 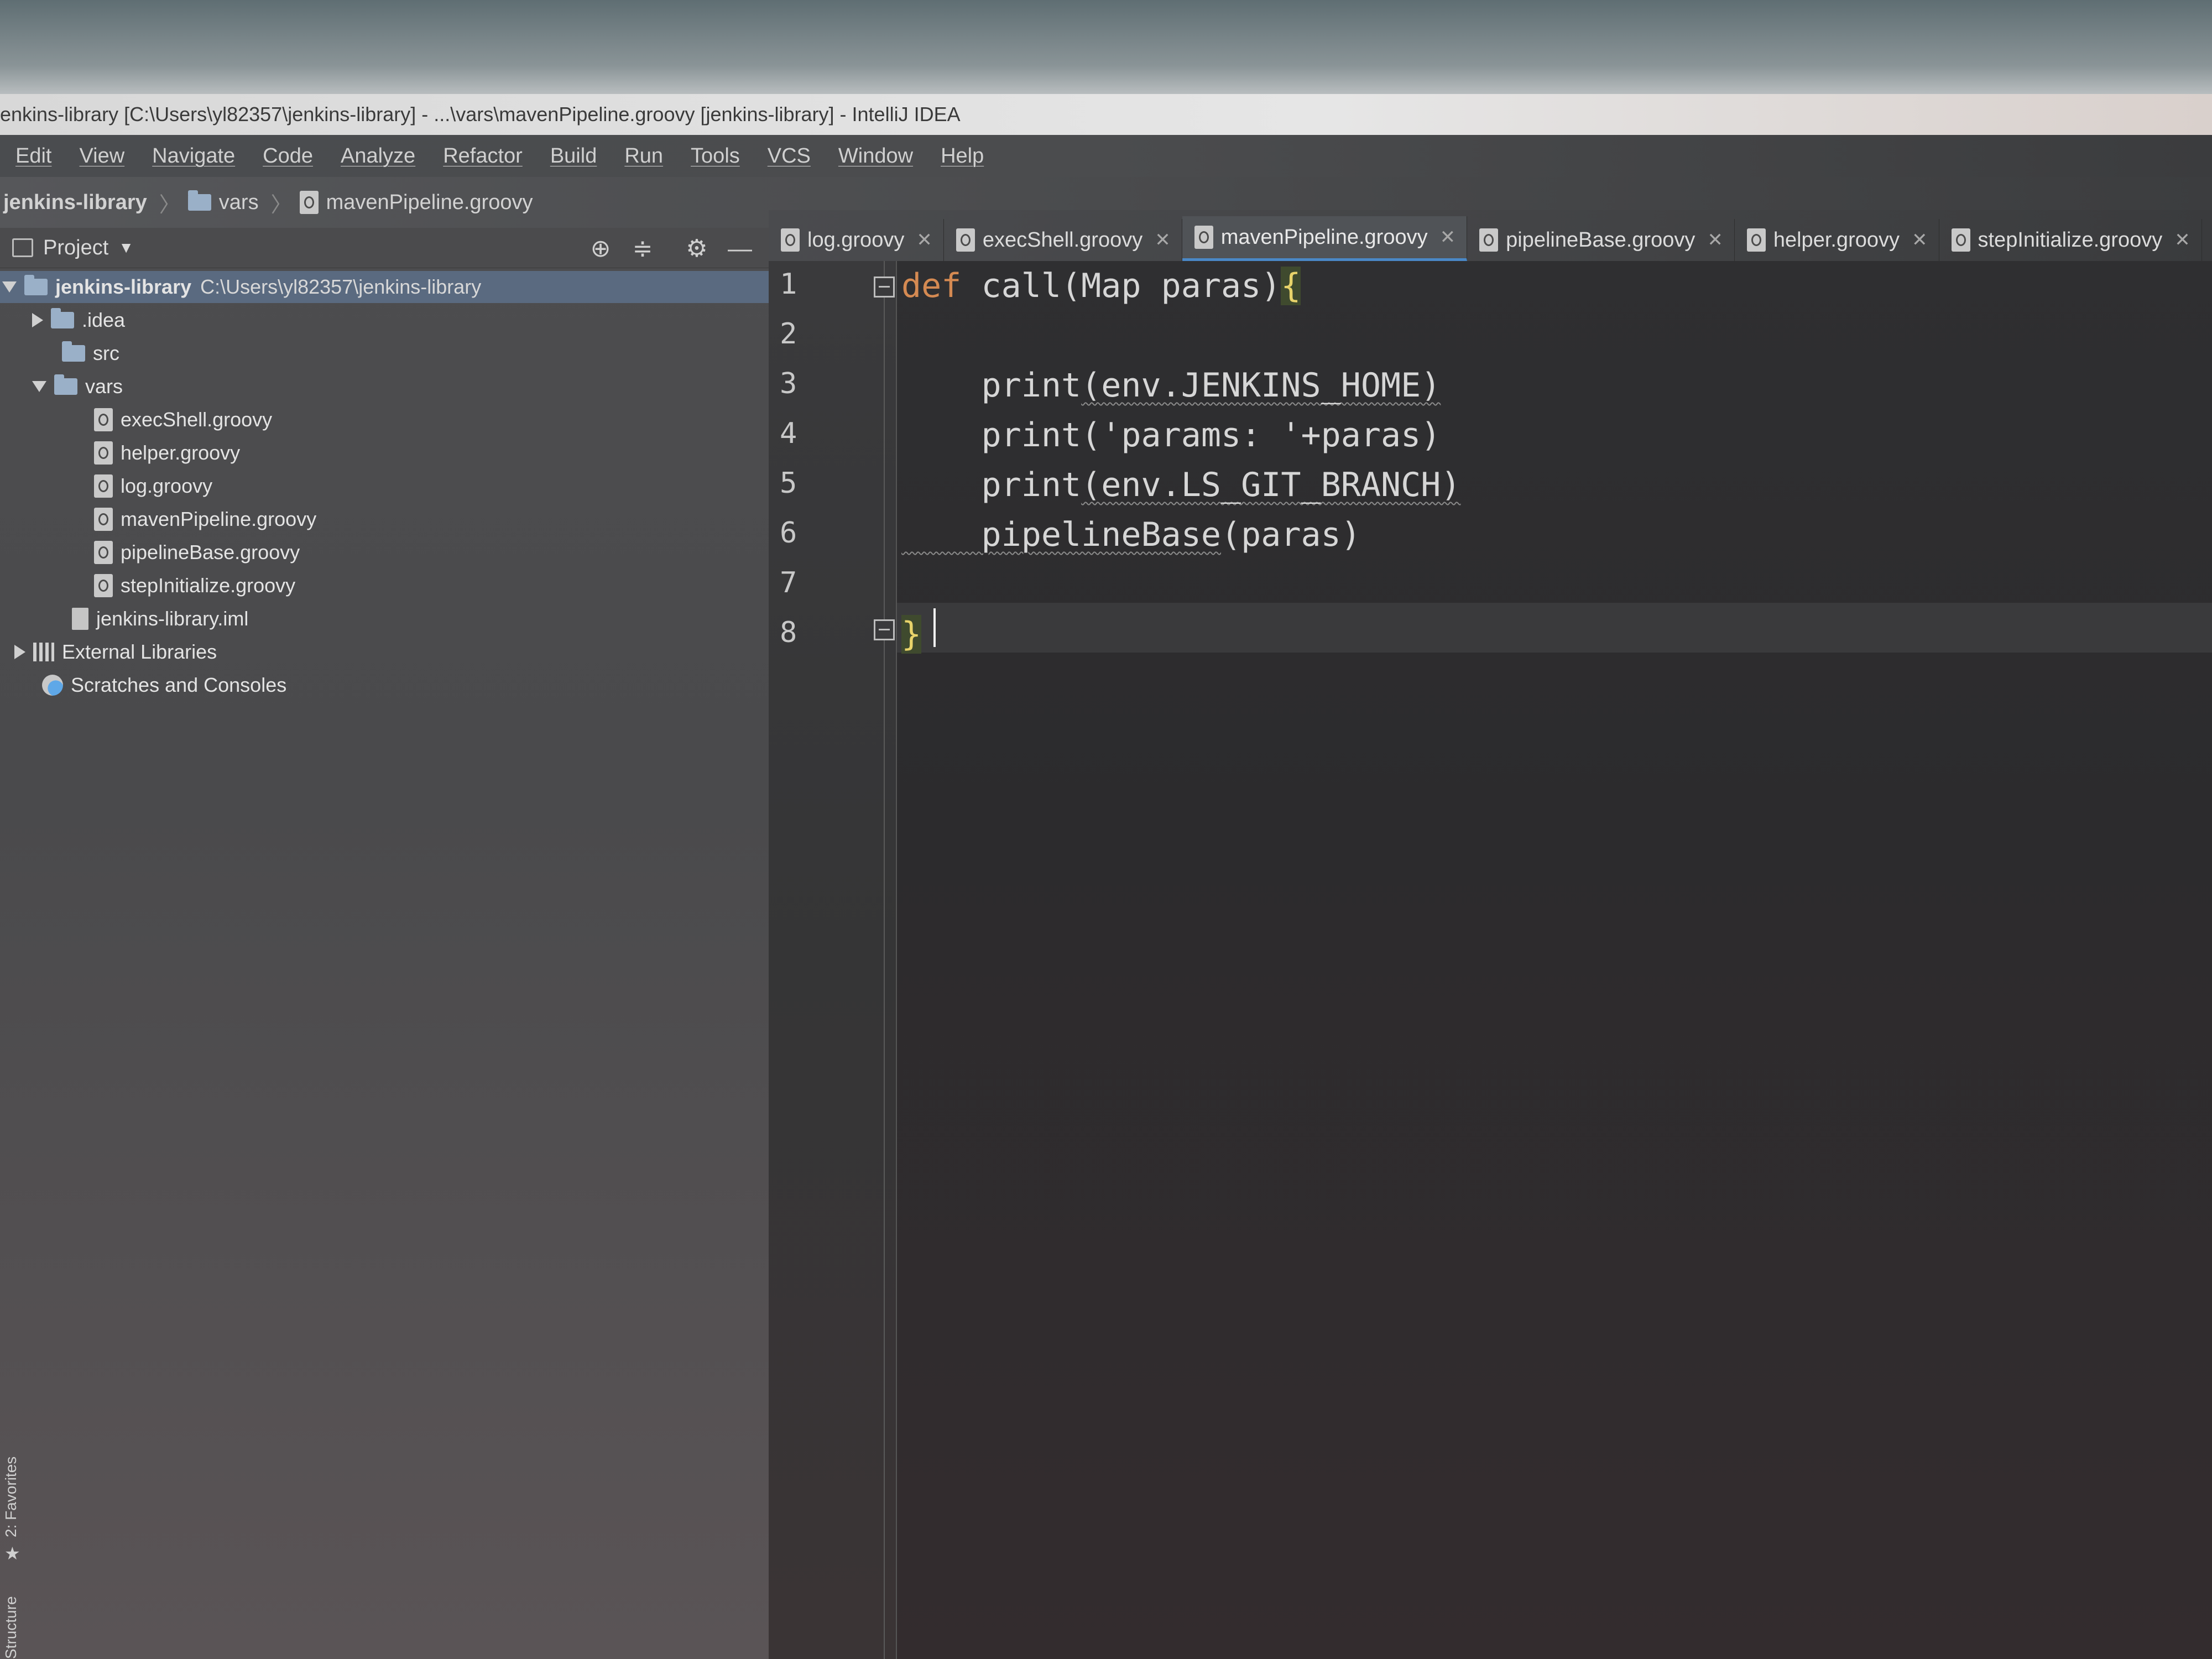 I want to click on scratches-icon, so click(x=53, y=686).